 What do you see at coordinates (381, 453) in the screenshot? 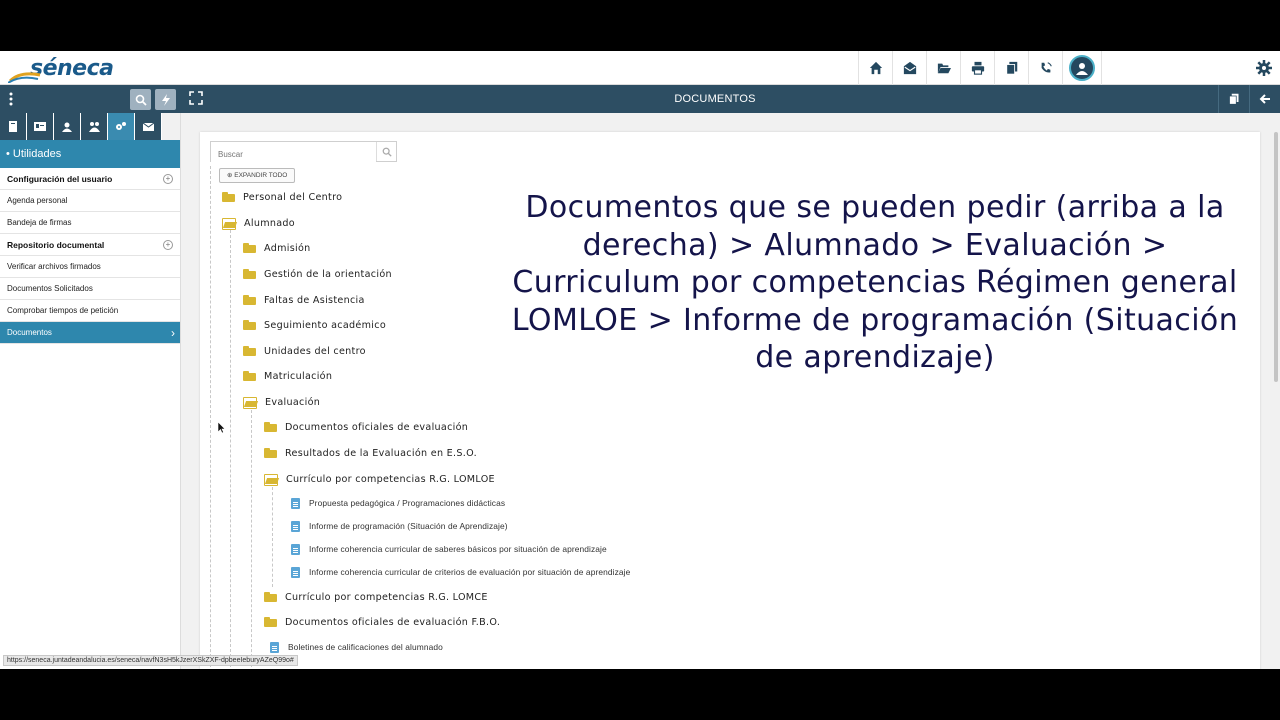
I see `tree-node-label: Resultados de la Evaluación en E.S.O.` at bounding box center [381, 453].